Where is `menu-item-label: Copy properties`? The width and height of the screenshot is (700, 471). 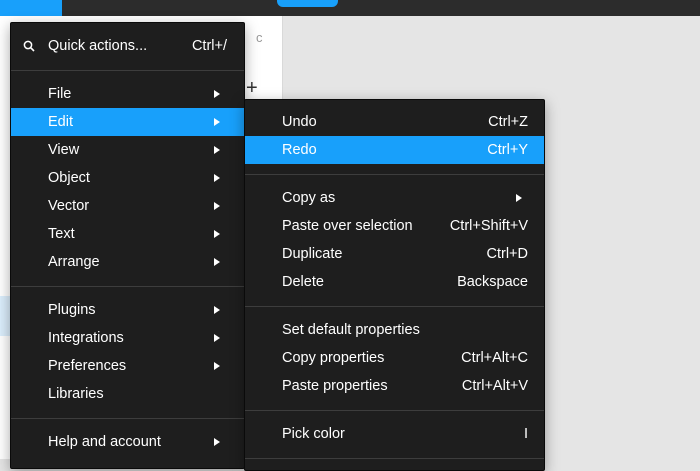
menu-item-label: Copy properties is located at coordinates (333, 358).